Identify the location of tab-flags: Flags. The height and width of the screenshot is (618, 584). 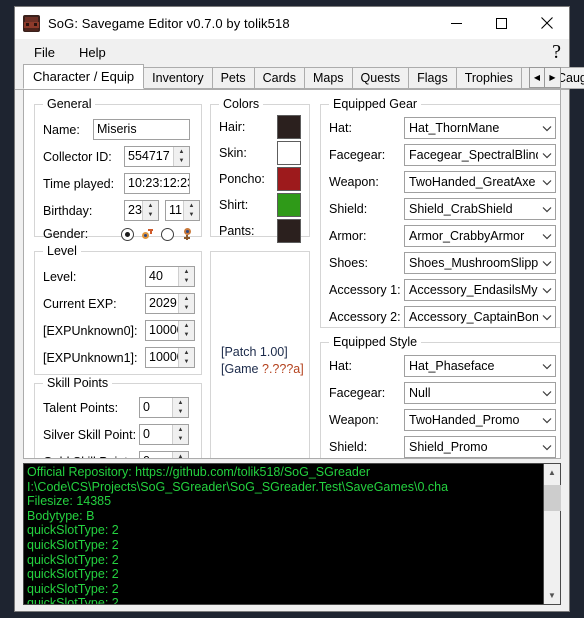
(432, 78).